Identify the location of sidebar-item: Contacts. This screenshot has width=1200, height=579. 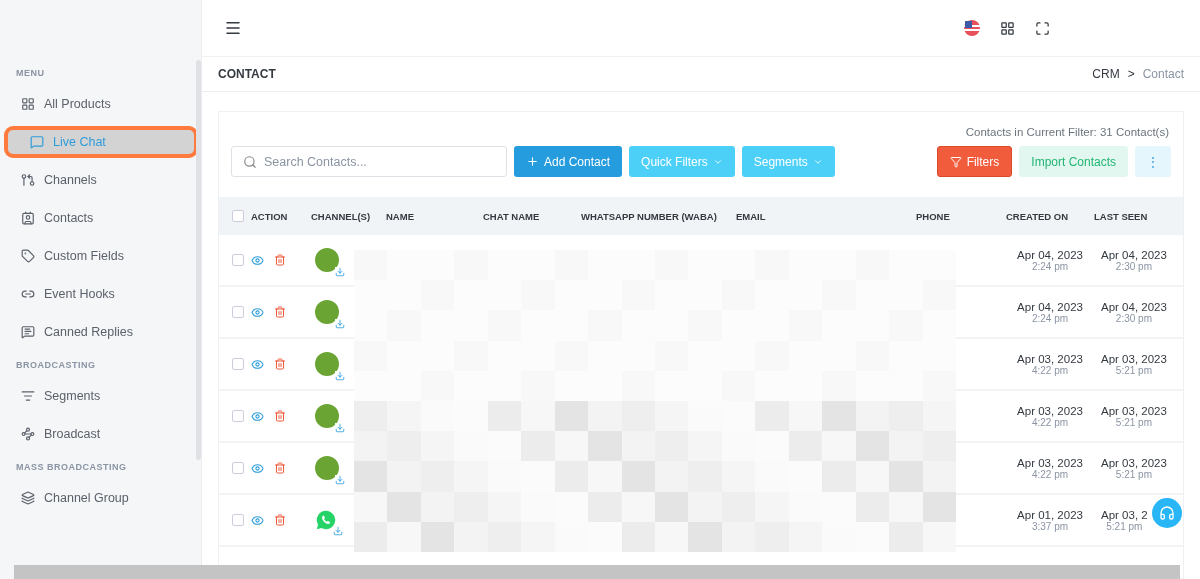
(101, 218).